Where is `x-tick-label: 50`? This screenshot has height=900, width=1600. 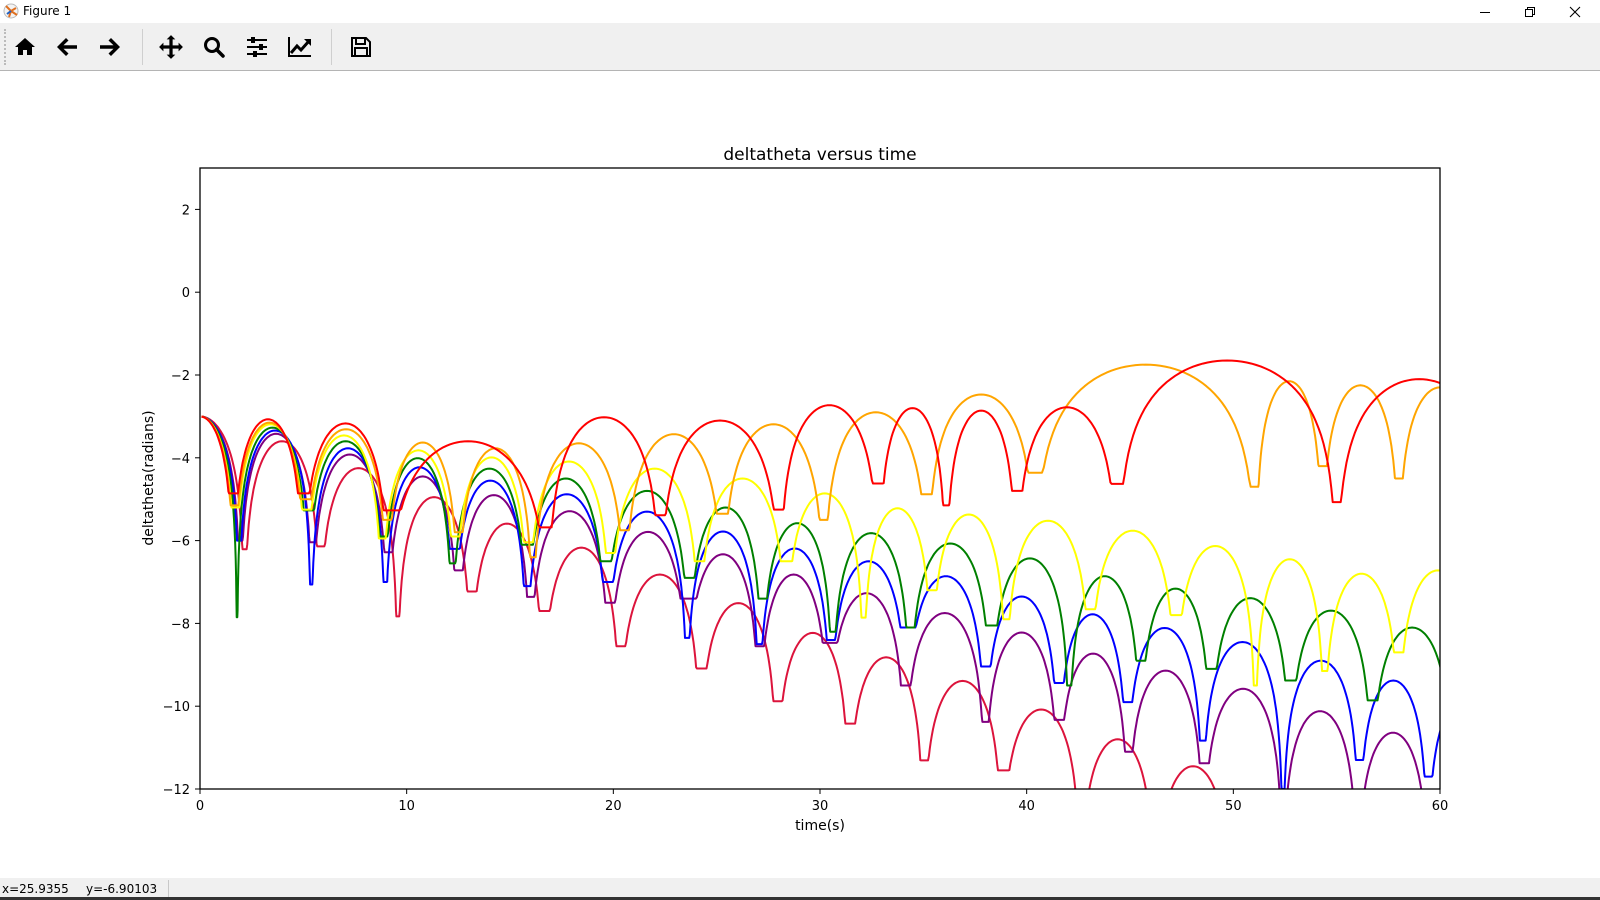
x-tick-label: 50 is located at coordinates (1233, 806).